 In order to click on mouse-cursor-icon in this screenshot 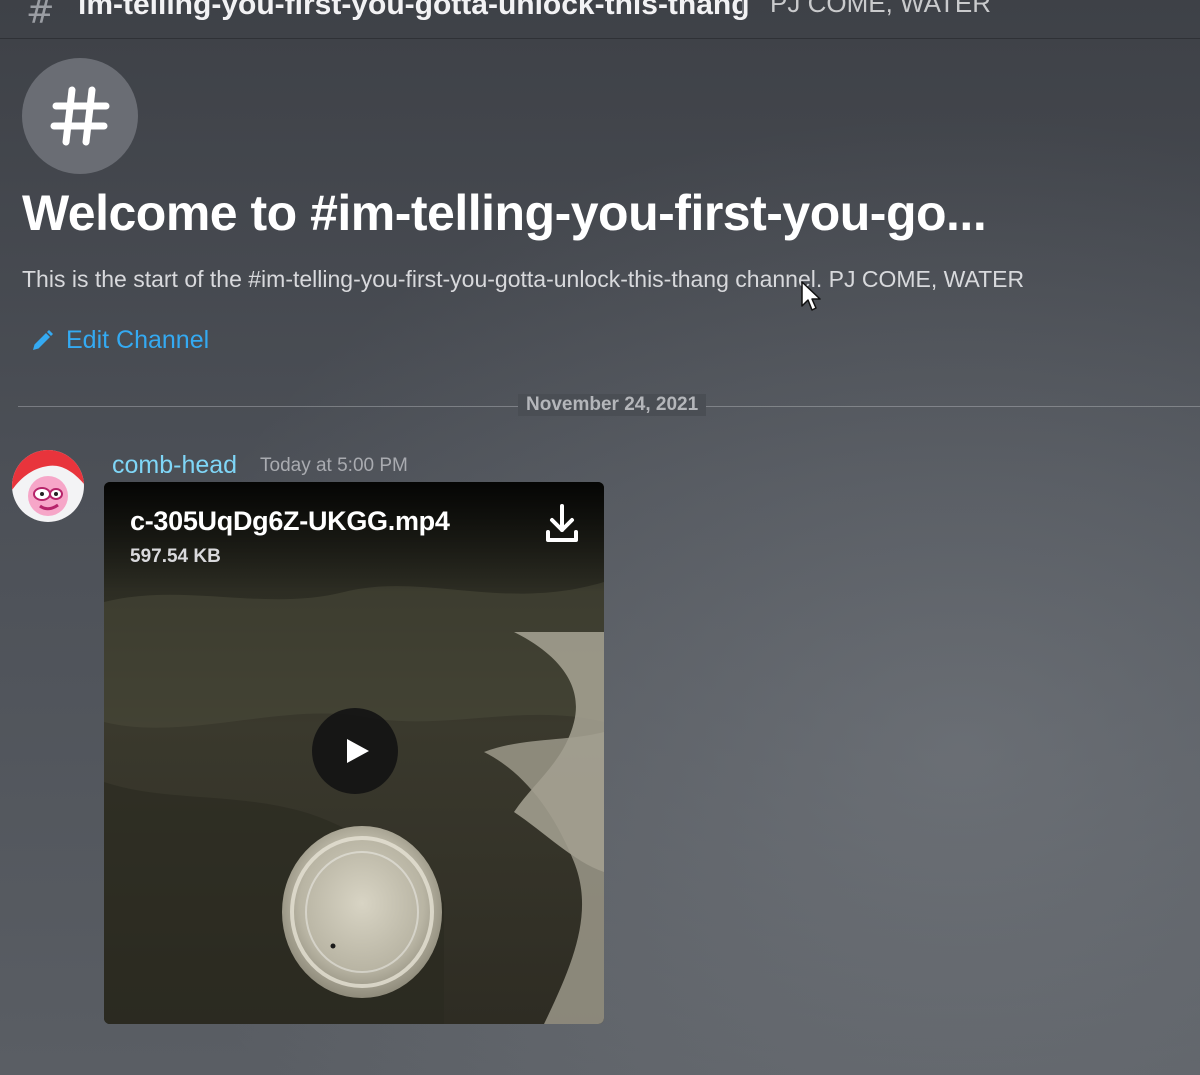, I will do `click(811, 296)`.